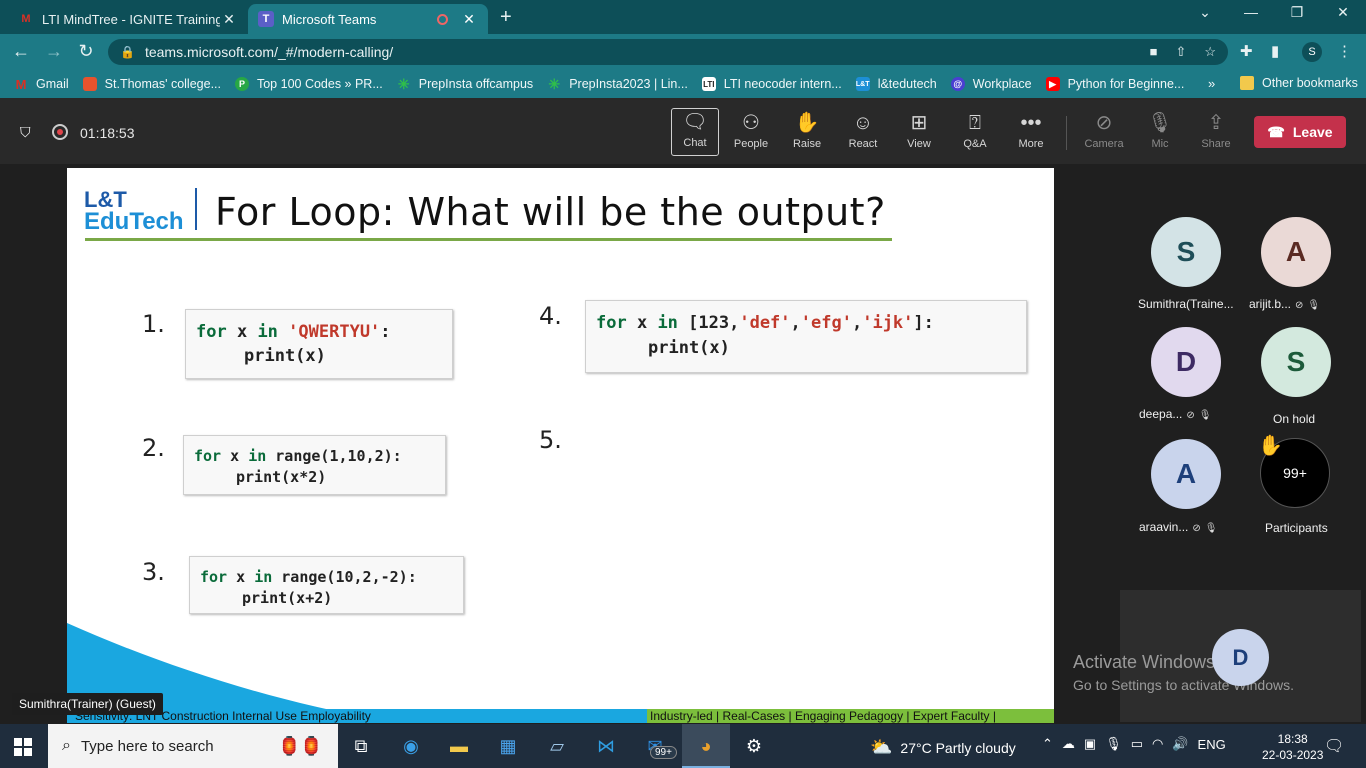 The image size is (1366, 768). I want to click on lock-icon: 🔒, so click(127, 52).